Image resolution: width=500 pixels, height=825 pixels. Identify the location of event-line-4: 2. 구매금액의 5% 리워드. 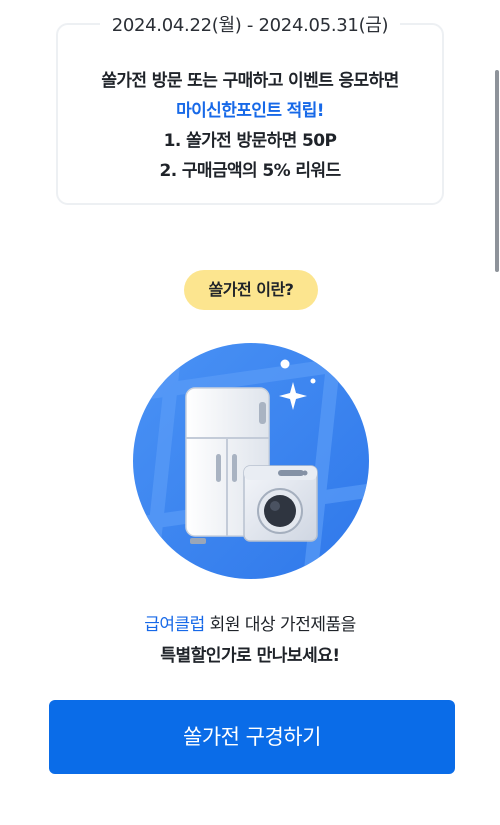
(250, 171).